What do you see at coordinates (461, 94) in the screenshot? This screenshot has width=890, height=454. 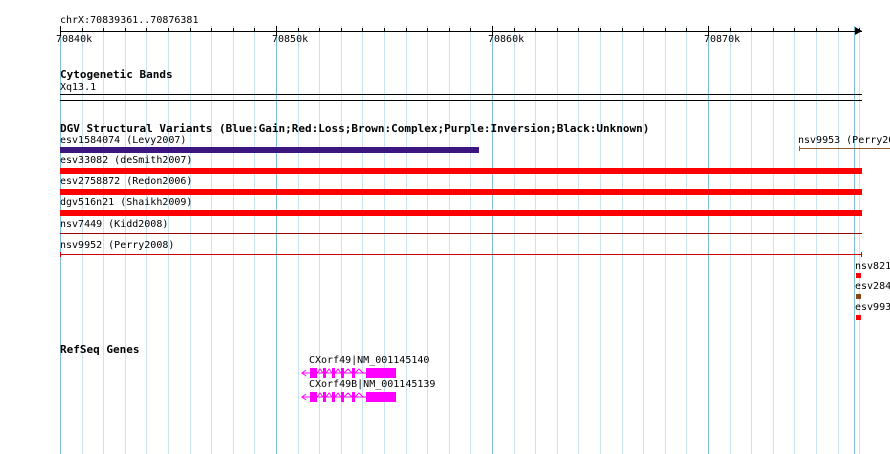 I see `cytoband-top-border` at bounding box center [461, 94].